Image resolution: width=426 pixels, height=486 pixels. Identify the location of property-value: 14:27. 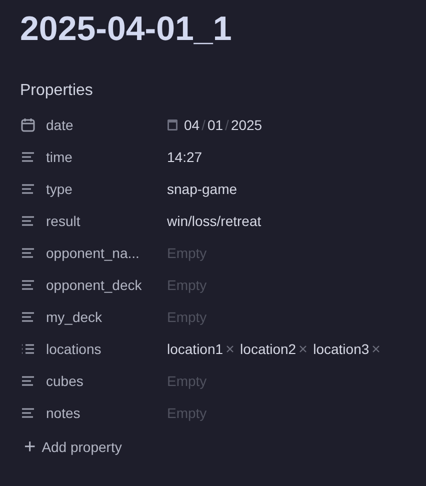
(184, 157).